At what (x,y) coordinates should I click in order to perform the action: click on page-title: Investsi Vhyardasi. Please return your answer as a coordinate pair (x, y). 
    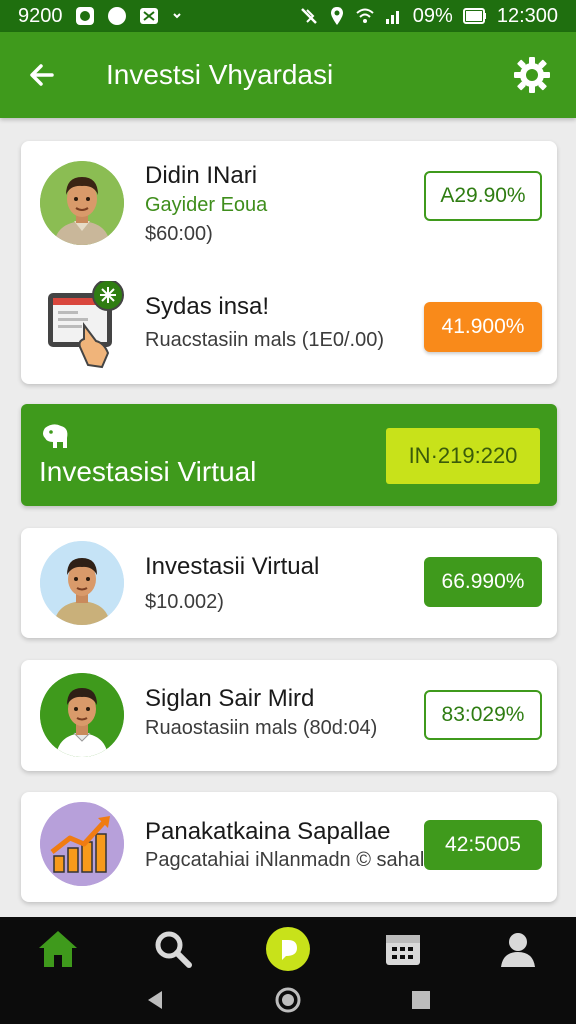
    Looking at the image, I should click on (220, 74).